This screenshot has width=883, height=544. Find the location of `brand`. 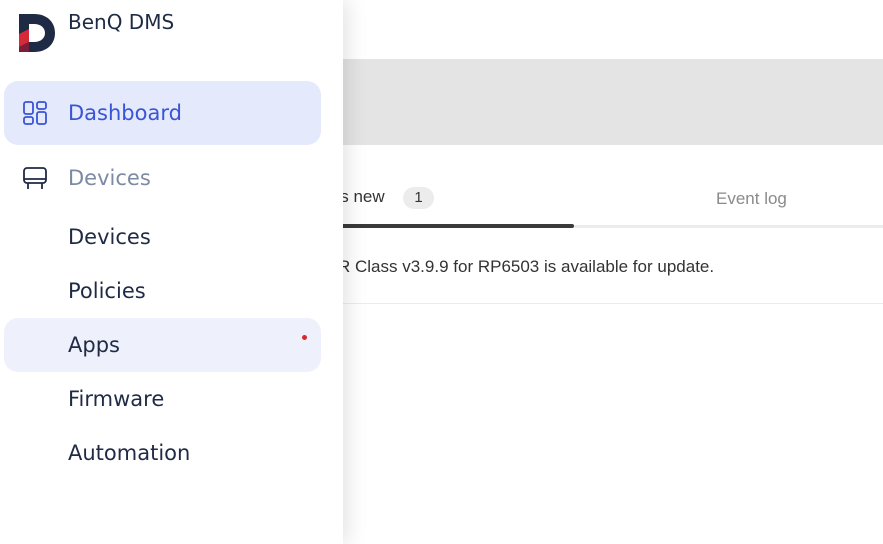

brand is located at coordinates (36, 33).